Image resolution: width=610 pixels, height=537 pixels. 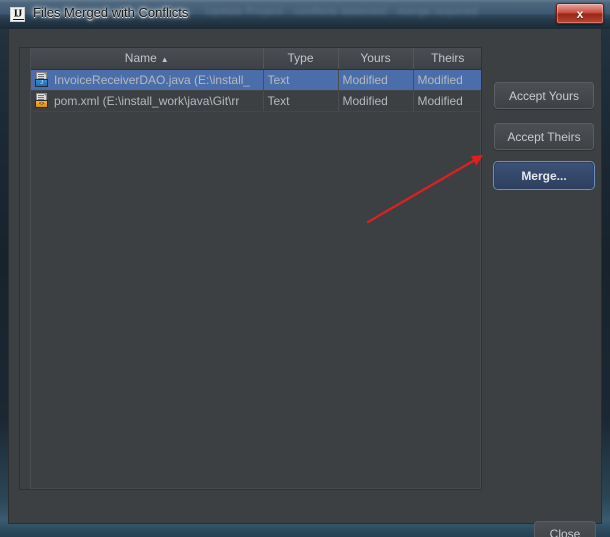 I want to click on xml-file-icon: <>, so click(x=42, y=100).